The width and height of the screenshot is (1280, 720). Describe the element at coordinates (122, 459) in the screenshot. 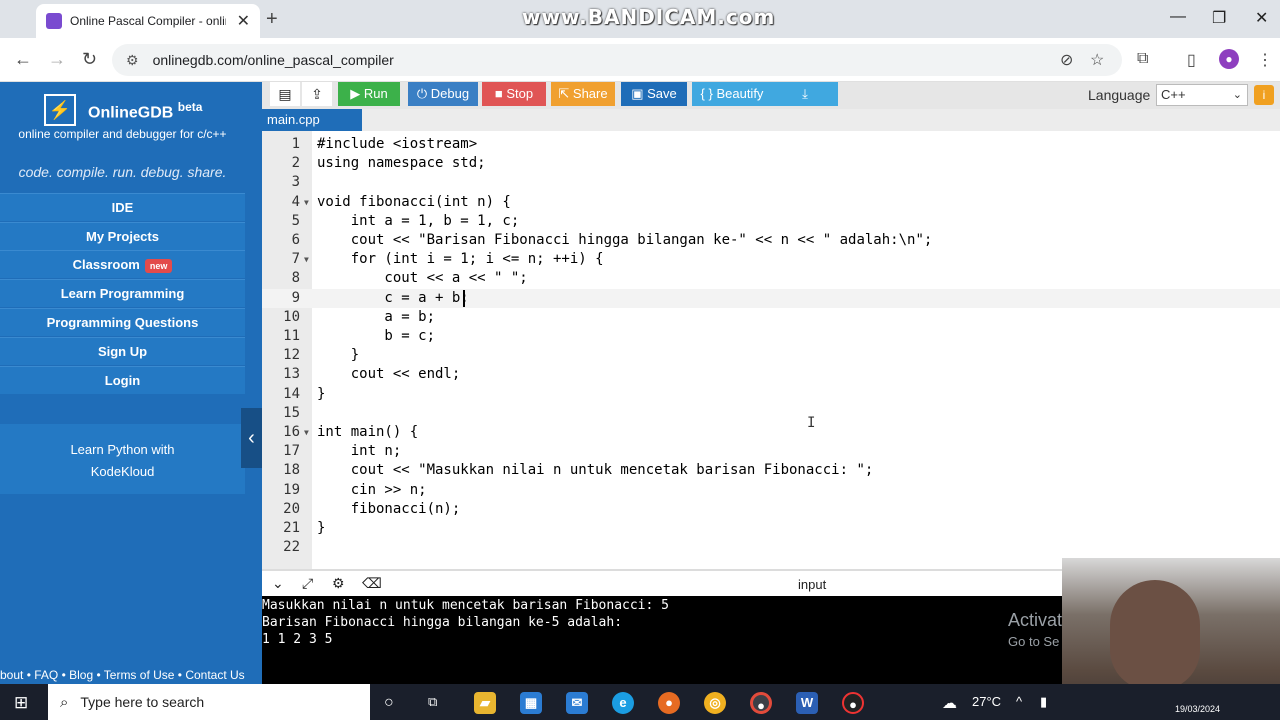

I see `promo-banner: Learn Python with KodeKloud` at that location.